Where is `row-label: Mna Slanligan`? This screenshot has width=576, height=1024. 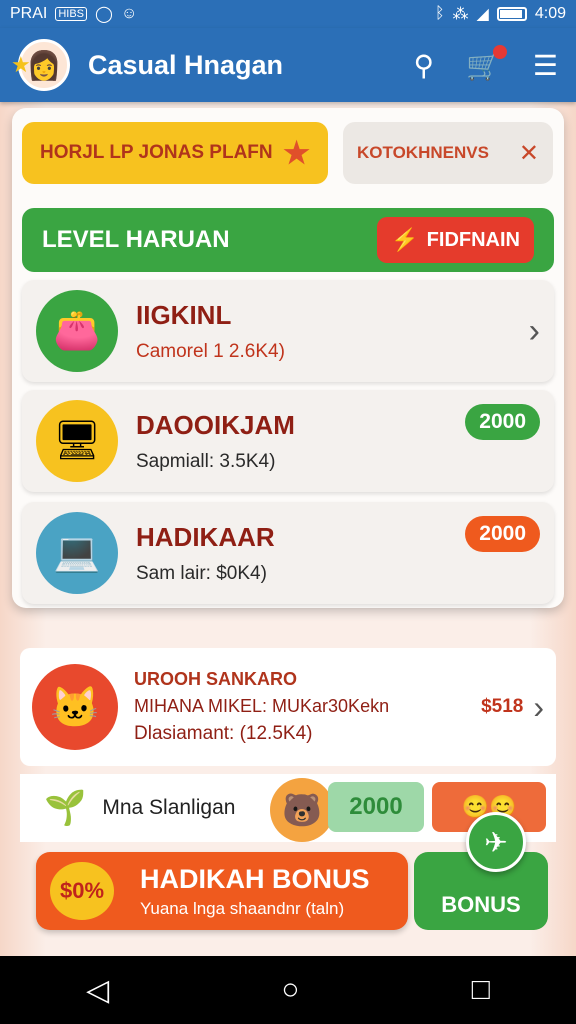
row-label: Mna Slanligan is located at coordinates (169, 807).